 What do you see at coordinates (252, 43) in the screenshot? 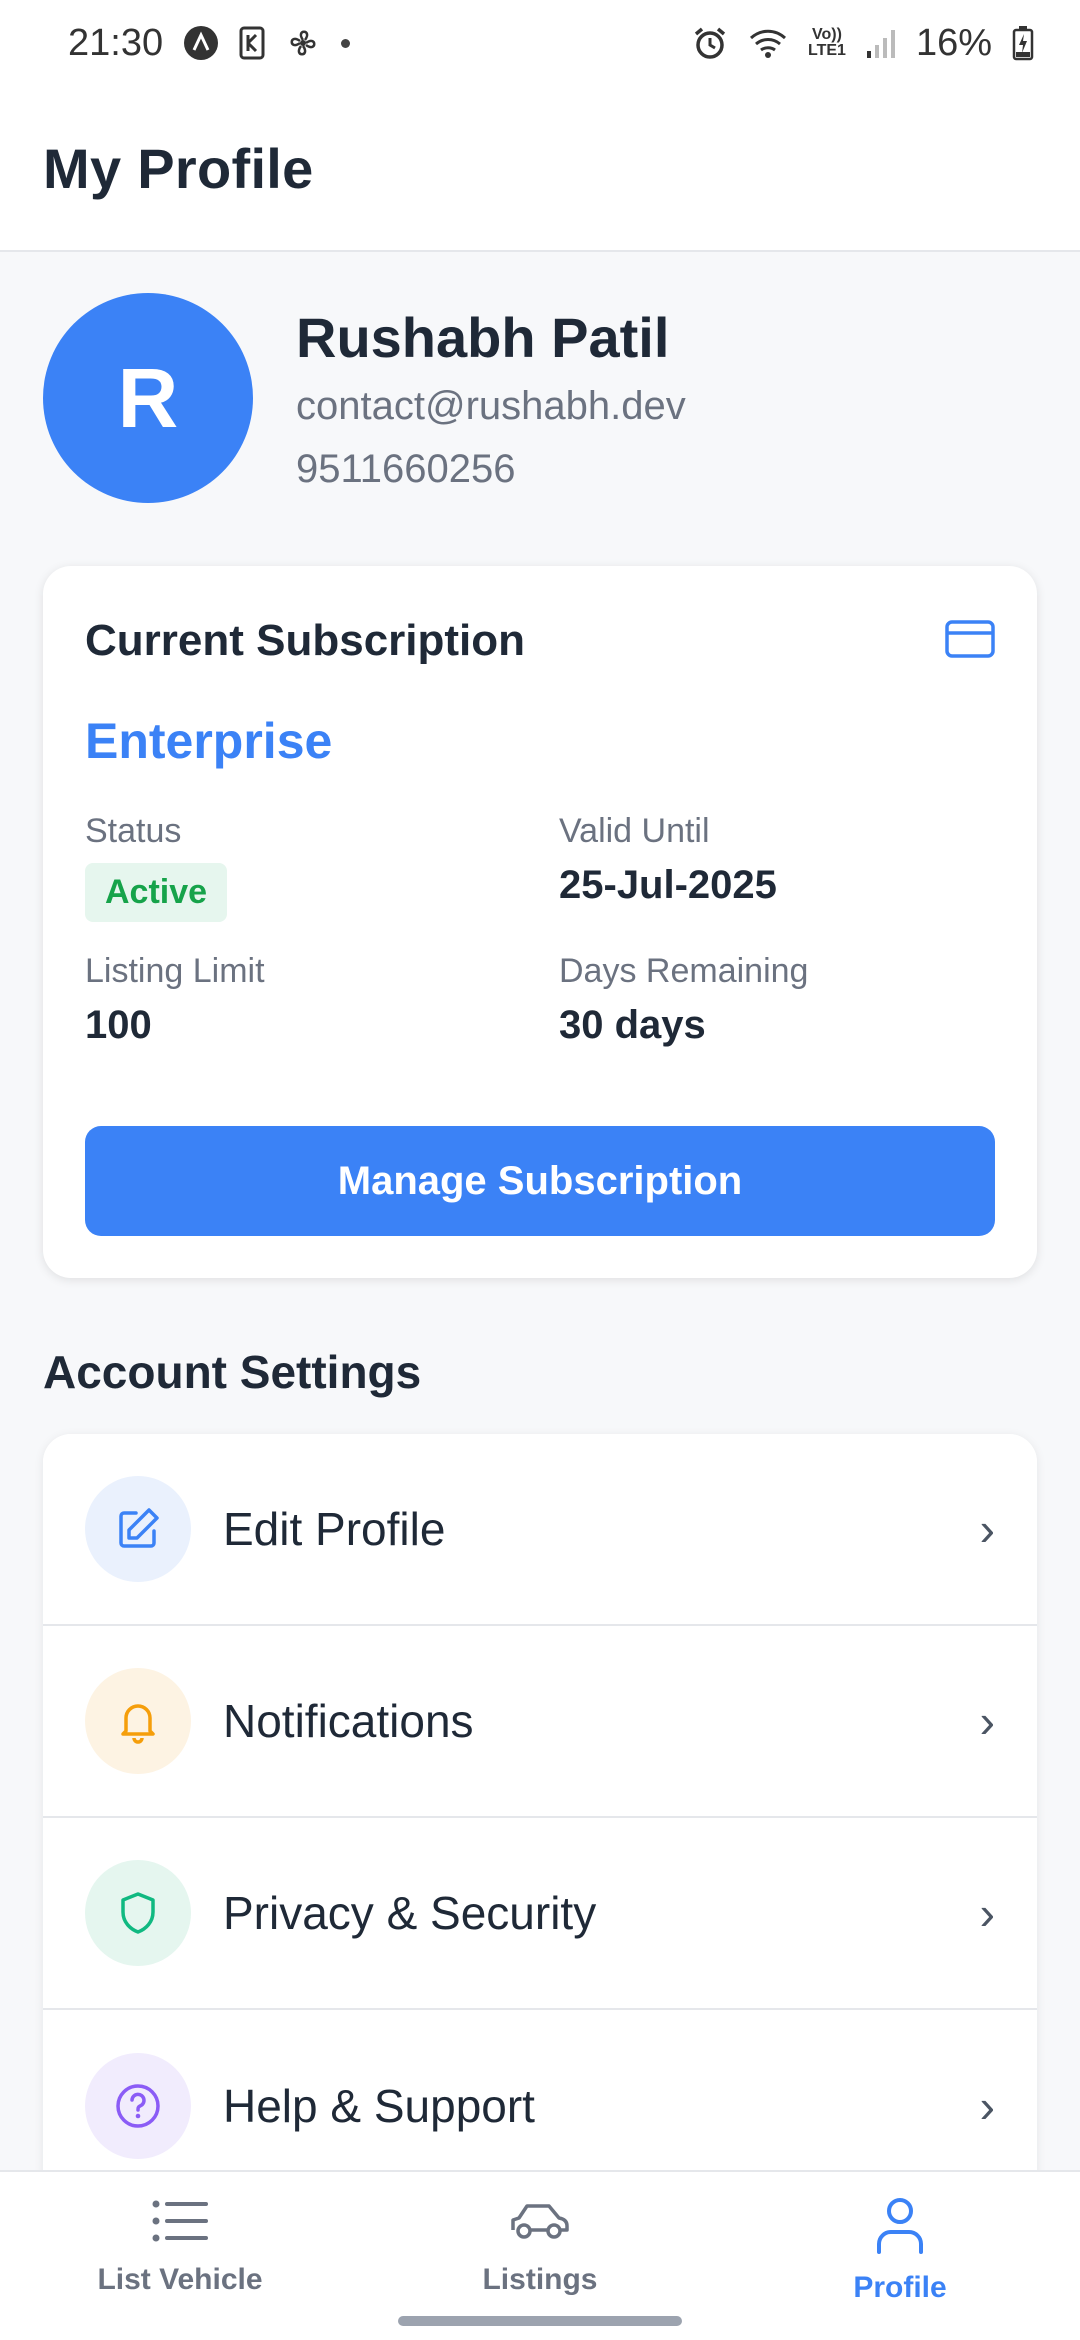
I see `kite-notification-icon` at bounding box center [252, 43].